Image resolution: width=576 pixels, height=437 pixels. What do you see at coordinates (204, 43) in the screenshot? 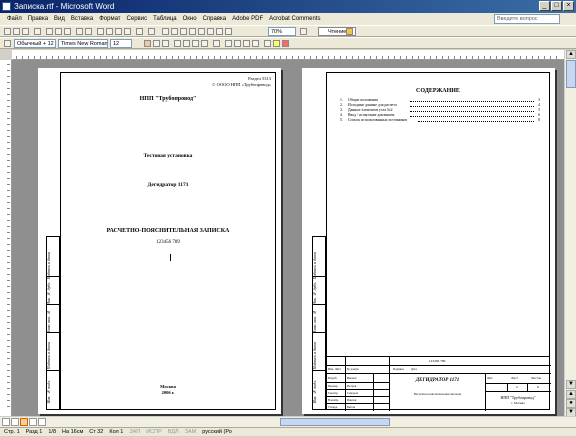
I see `justify-icon` at bounding box center [204, 43].